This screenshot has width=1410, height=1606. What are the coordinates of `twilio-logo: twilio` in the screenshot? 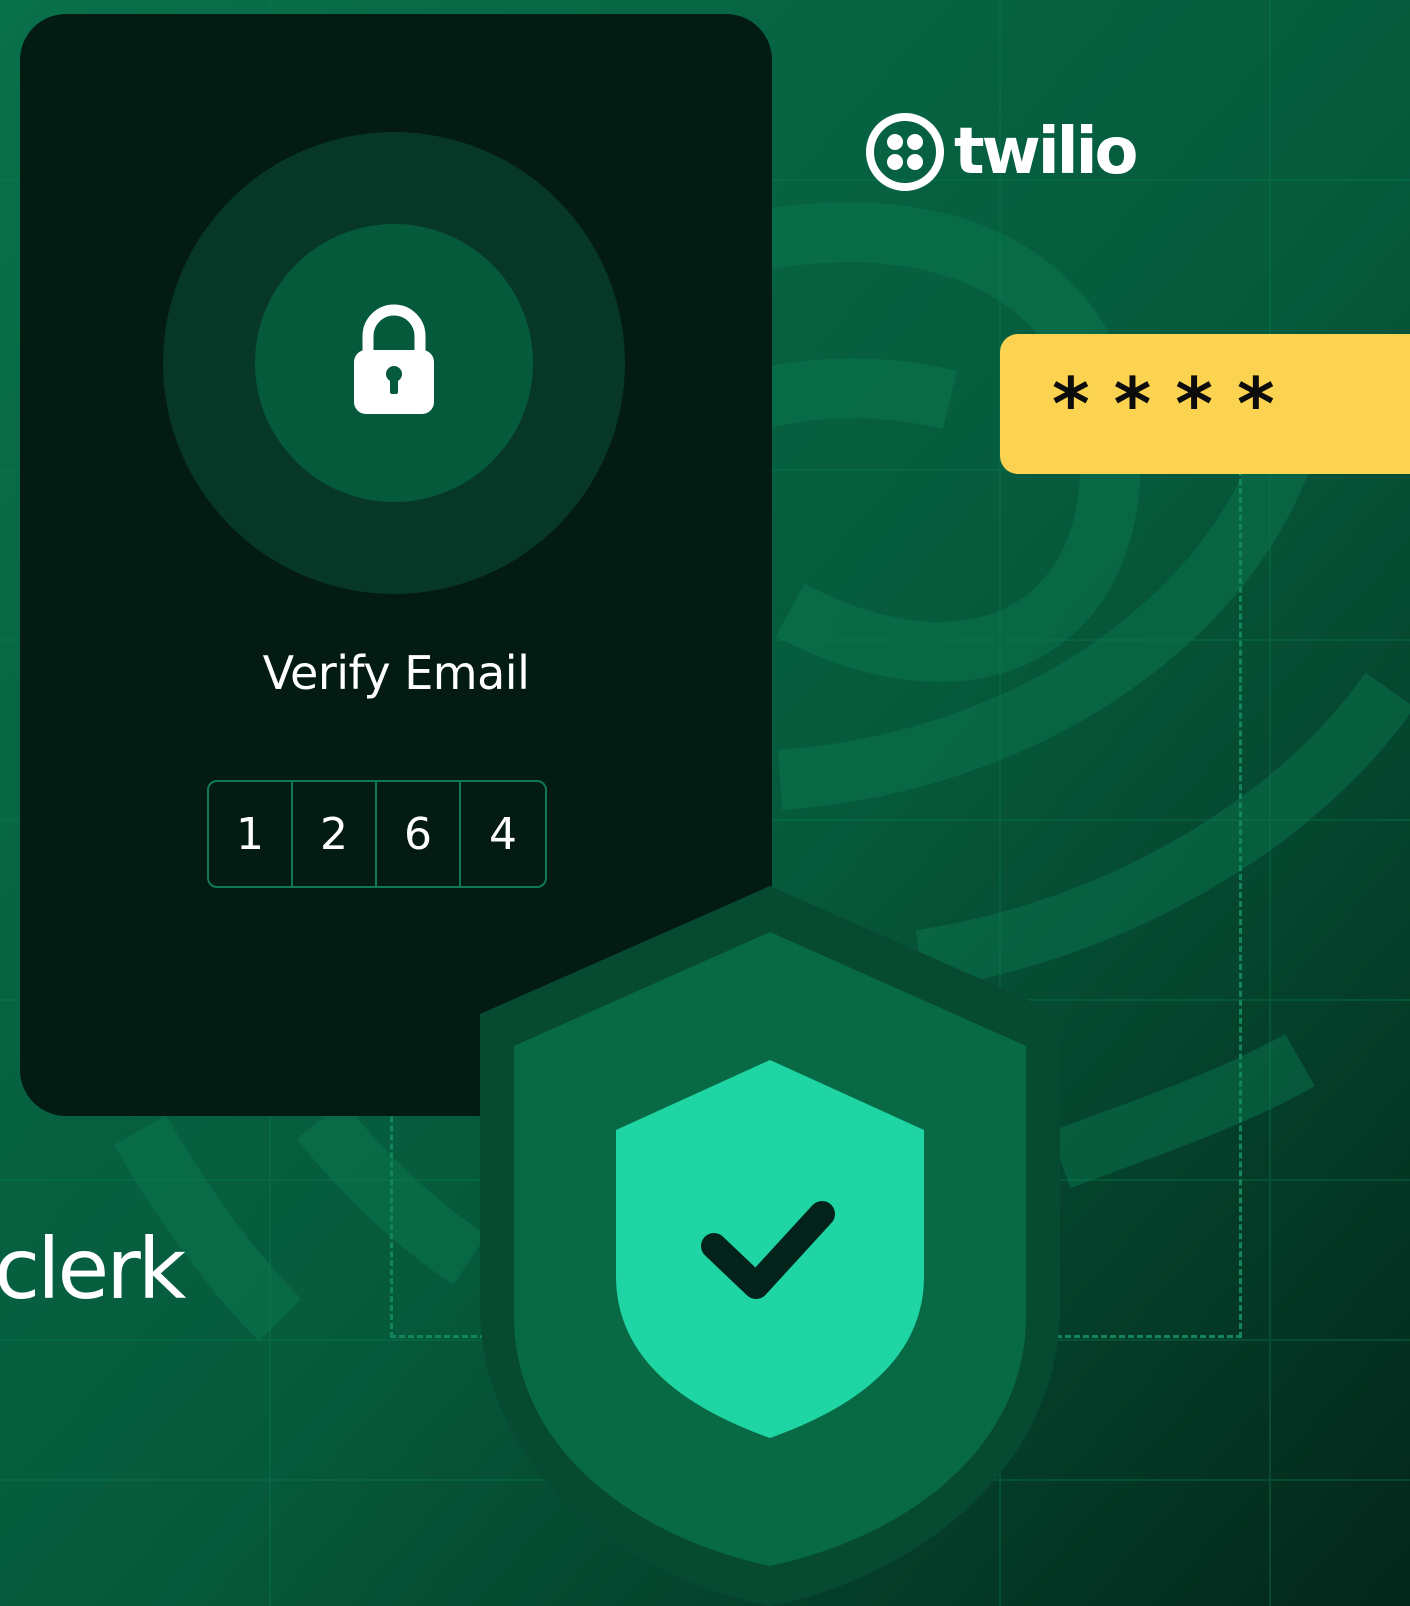 It's located at (1001, 152).